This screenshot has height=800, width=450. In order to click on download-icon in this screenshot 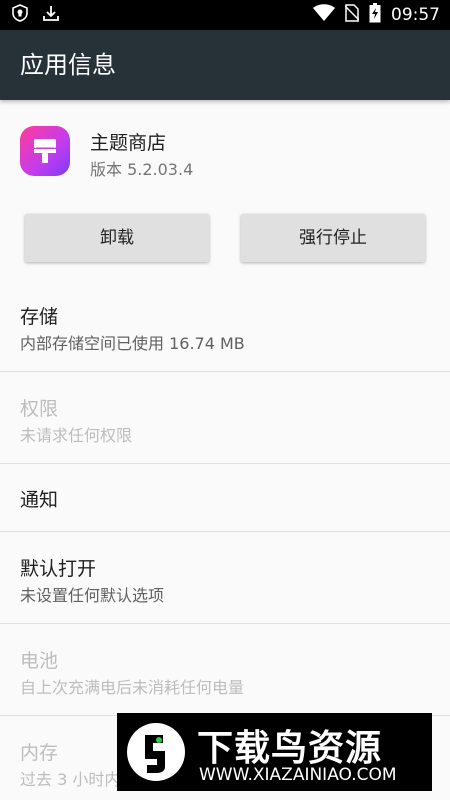, I will do `click(51, 15)`.